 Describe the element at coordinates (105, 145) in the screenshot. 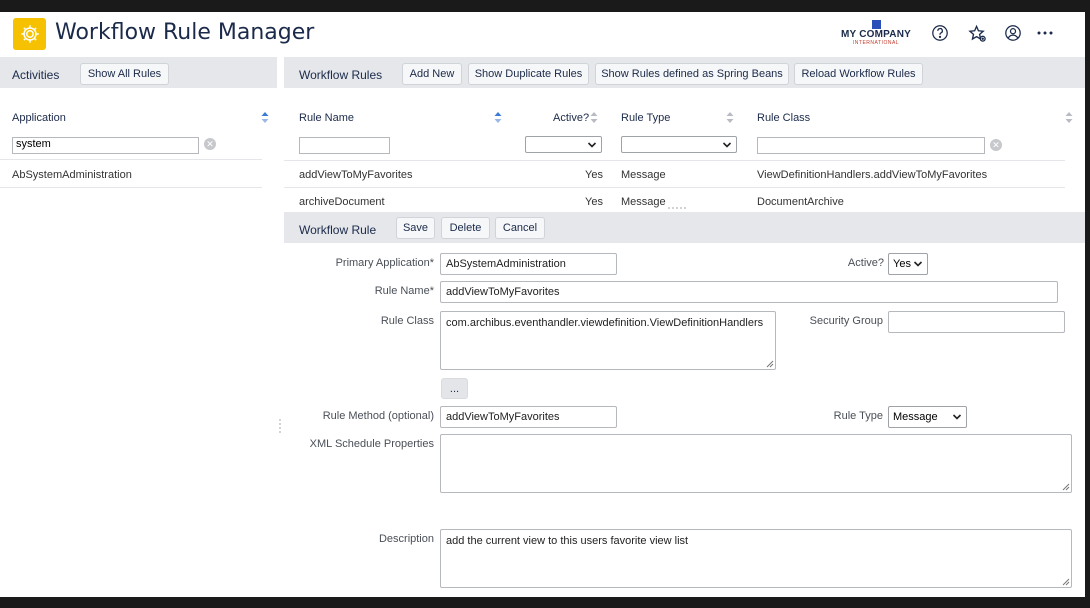

I see `application-filter-input: system` at that location.